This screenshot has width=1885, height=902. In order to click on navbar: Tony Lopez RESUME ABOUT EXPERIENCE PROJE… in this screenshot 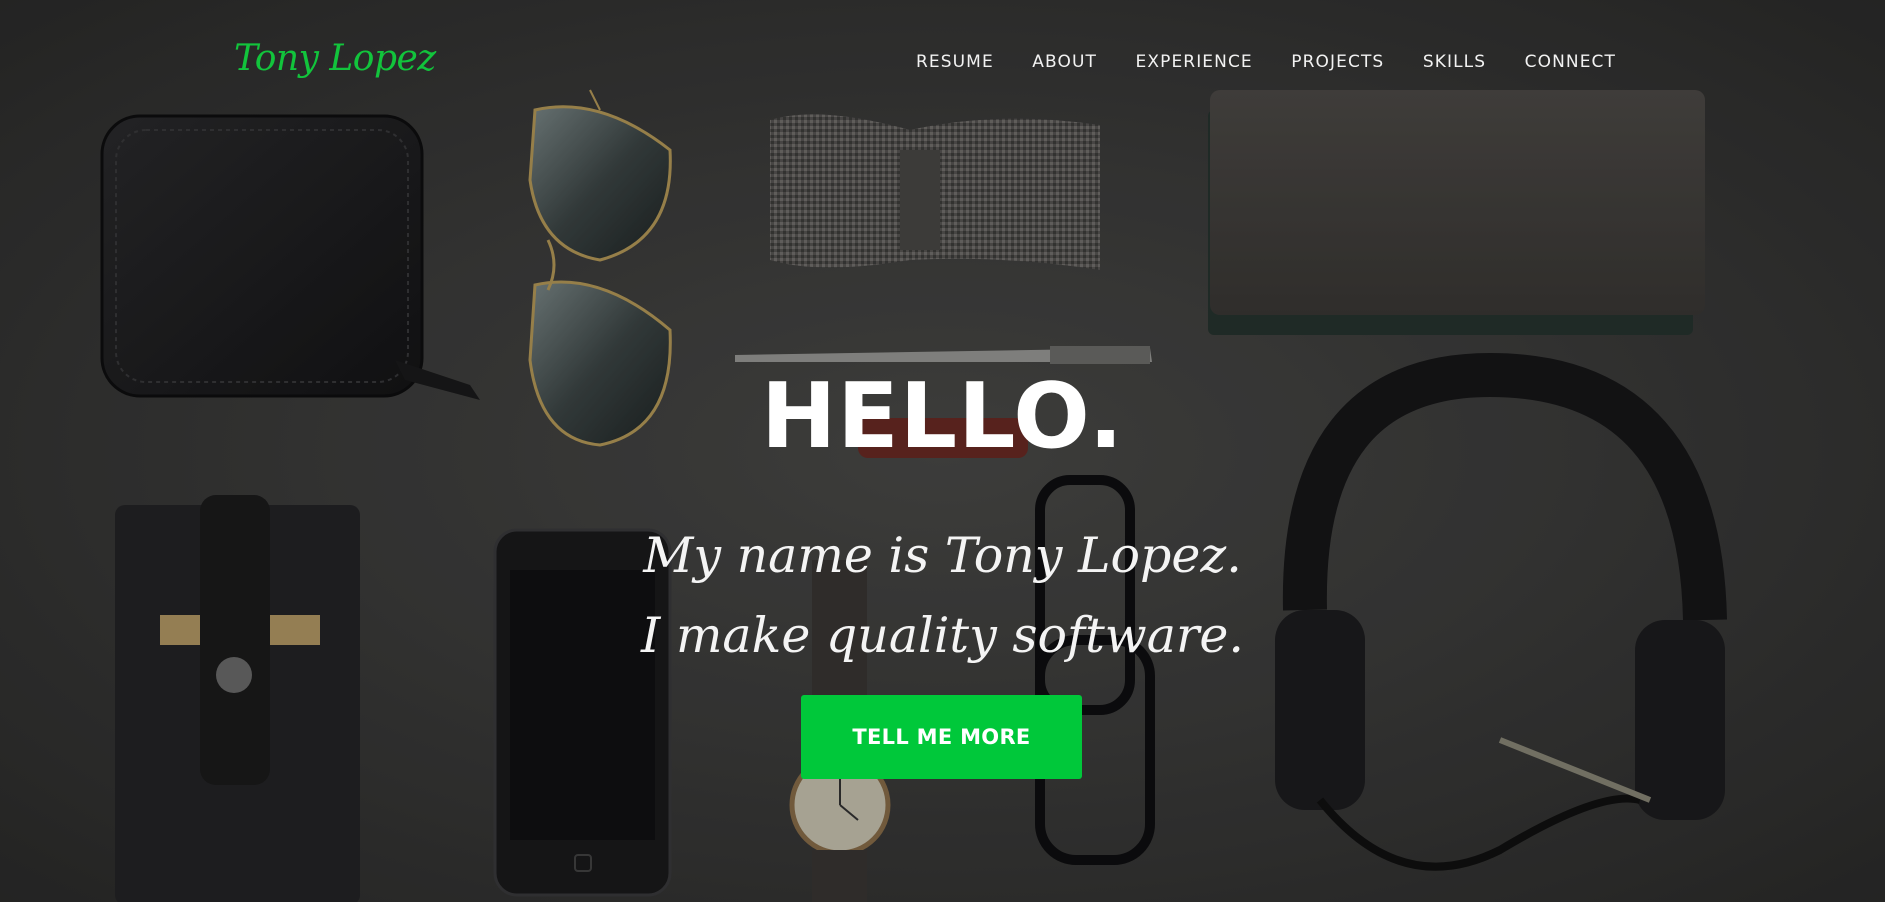, I will do `click(942, 65)`.